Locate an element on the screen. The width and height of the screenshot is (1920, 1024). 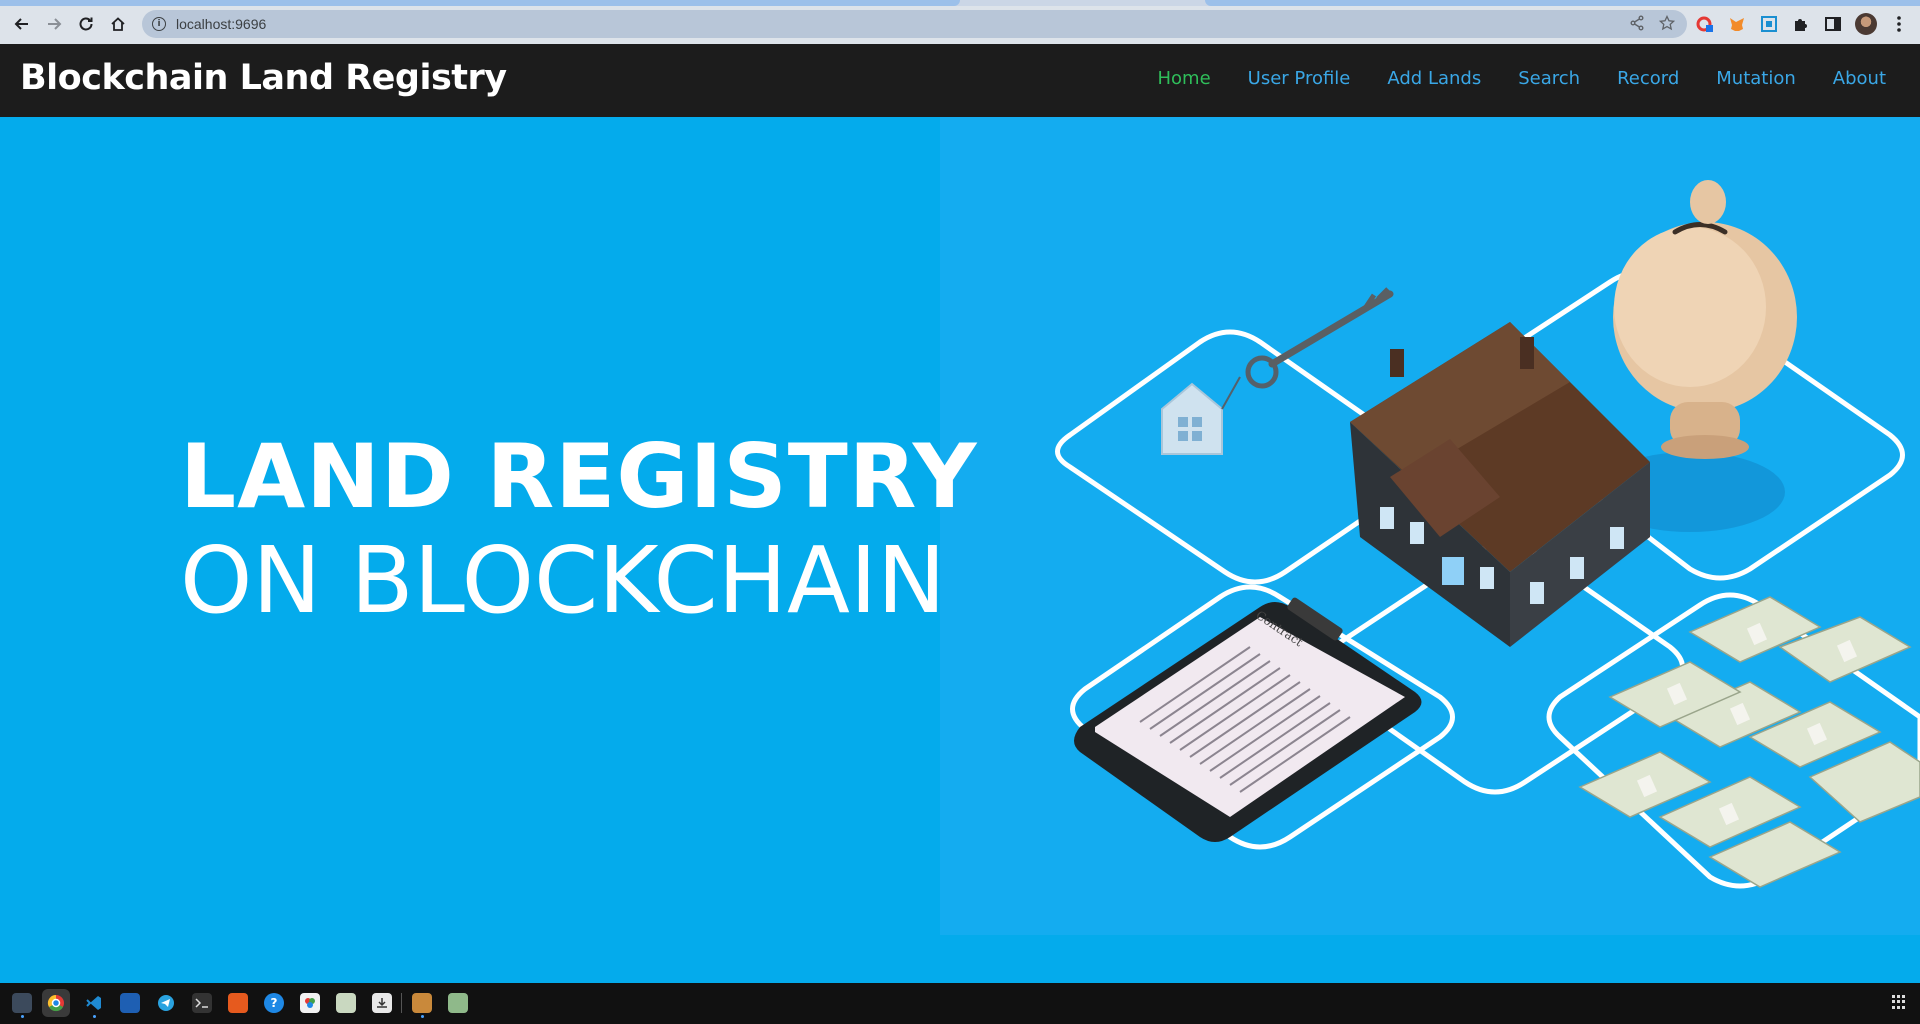
terminal-icon is located at coordinates (202, 1003).